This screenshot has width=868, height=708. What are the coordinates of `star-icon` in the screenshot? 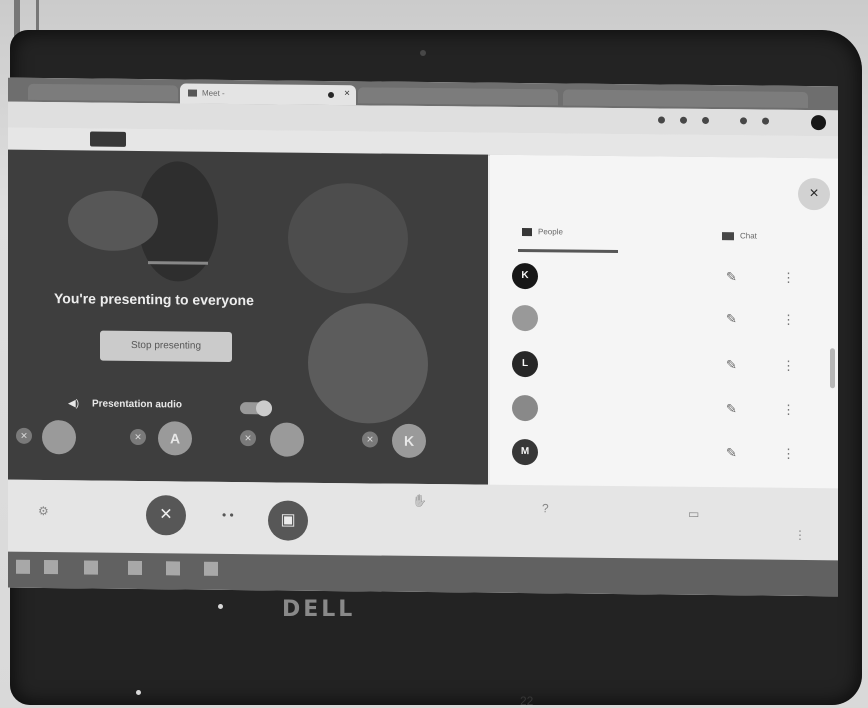 It's located at (705, 120).